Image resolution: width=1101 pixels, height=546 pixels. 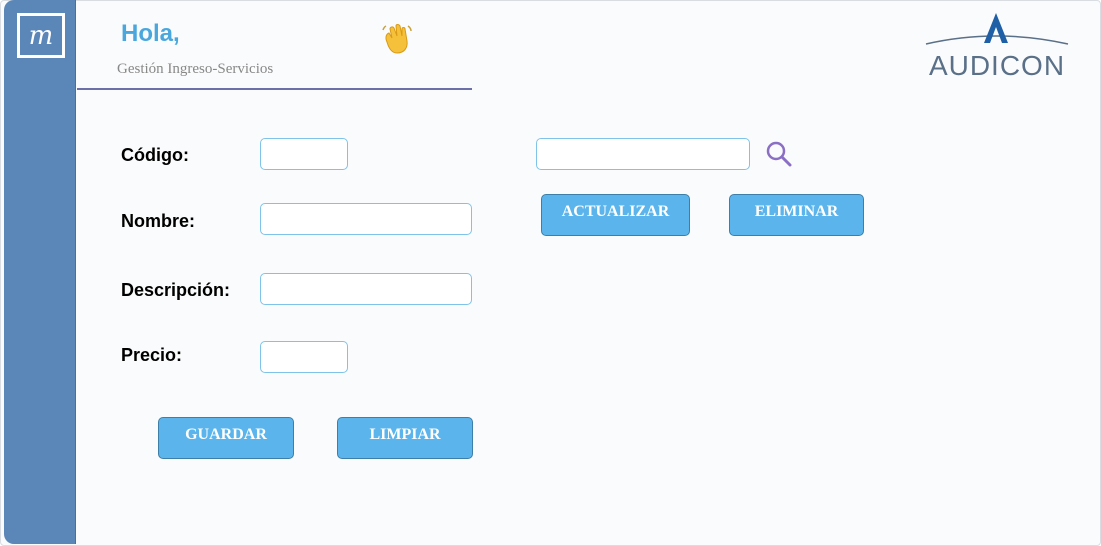 What do you see at coordinates (176, 290) in the screenshot?
I see `descripcion-label: Descripción:` at bounding box center [176, 290].